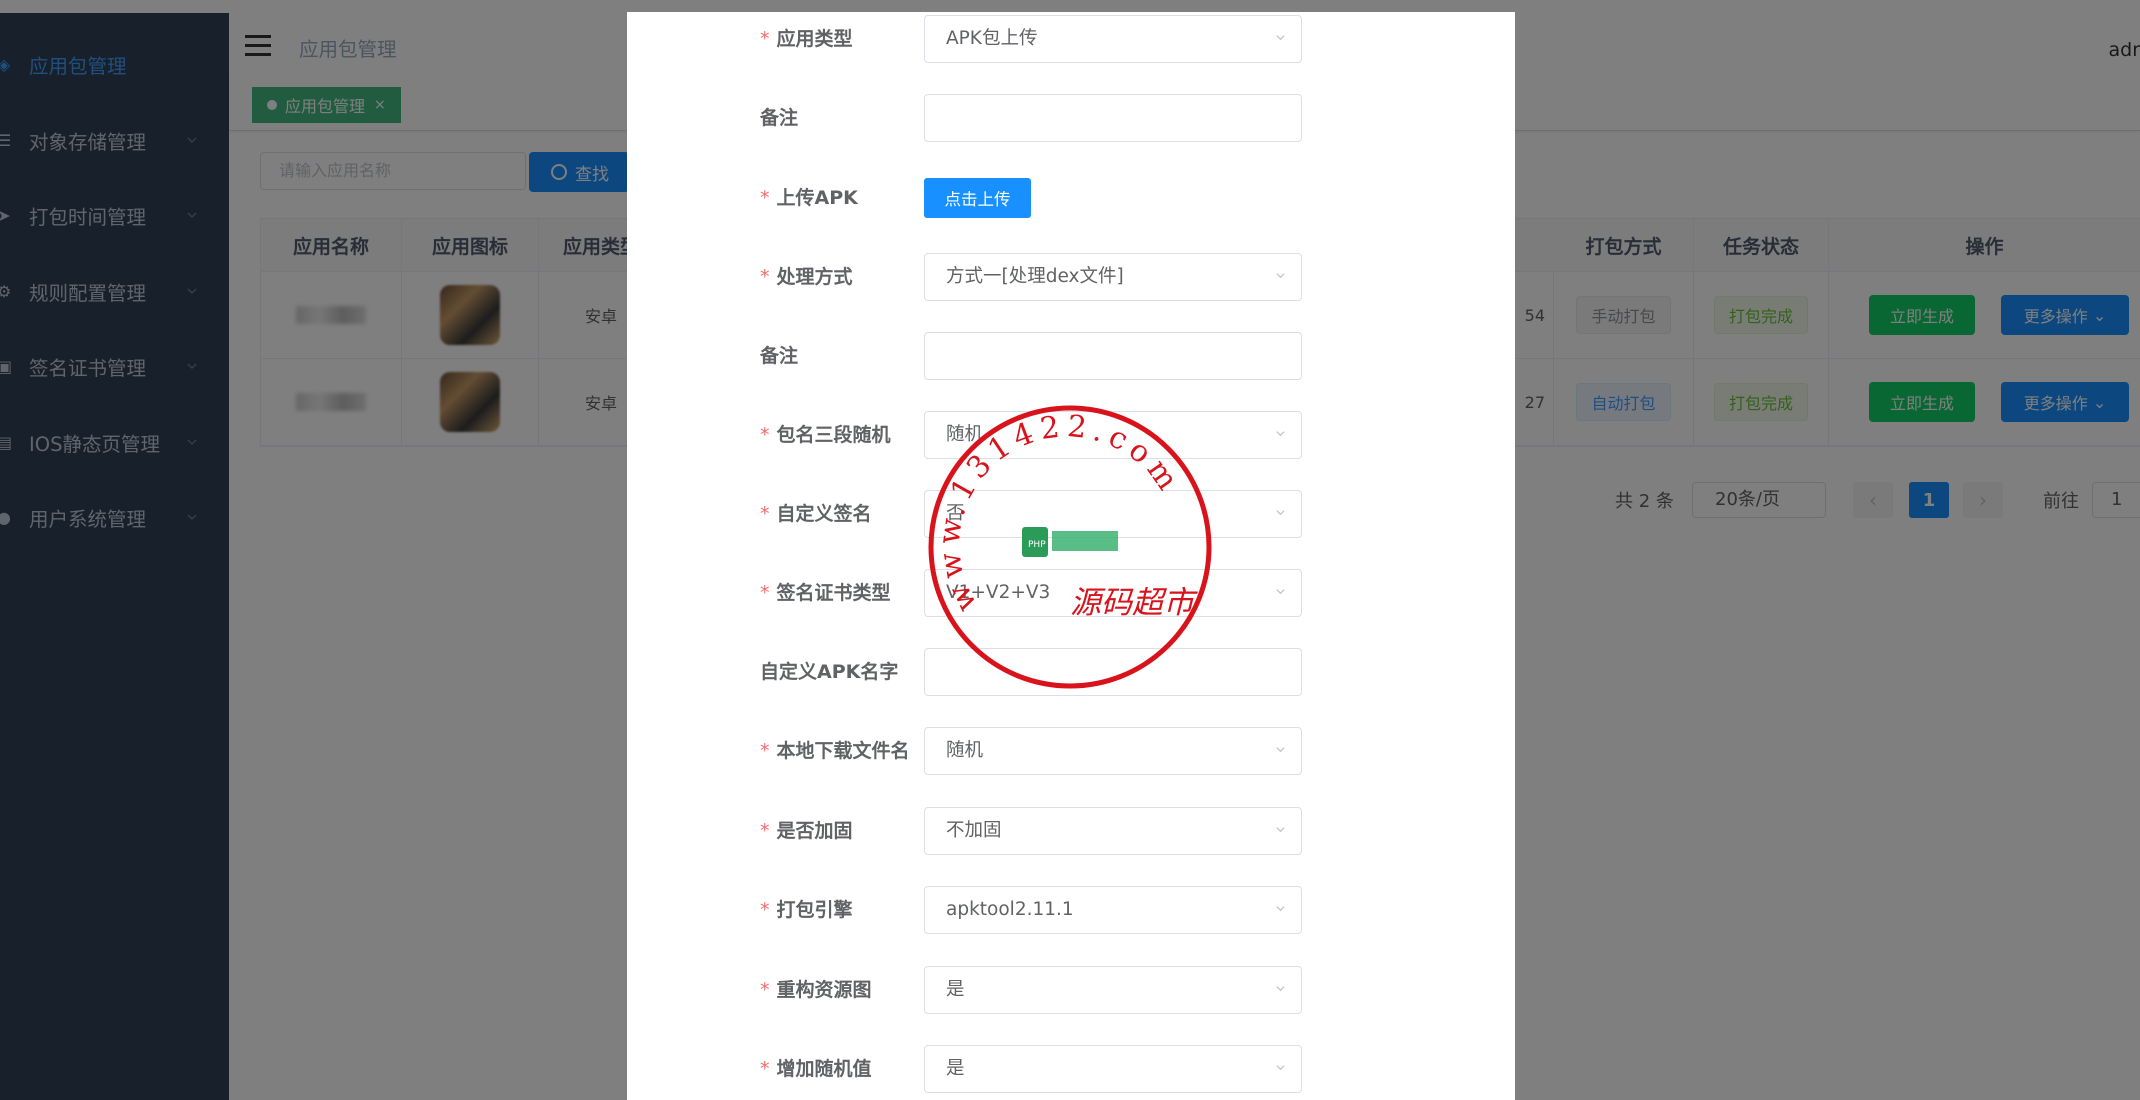 This screenshot has height=1100, width=2140. I want to click on form-row-upload-apk: * 上传APK 点击上传, so click(1071, 198).